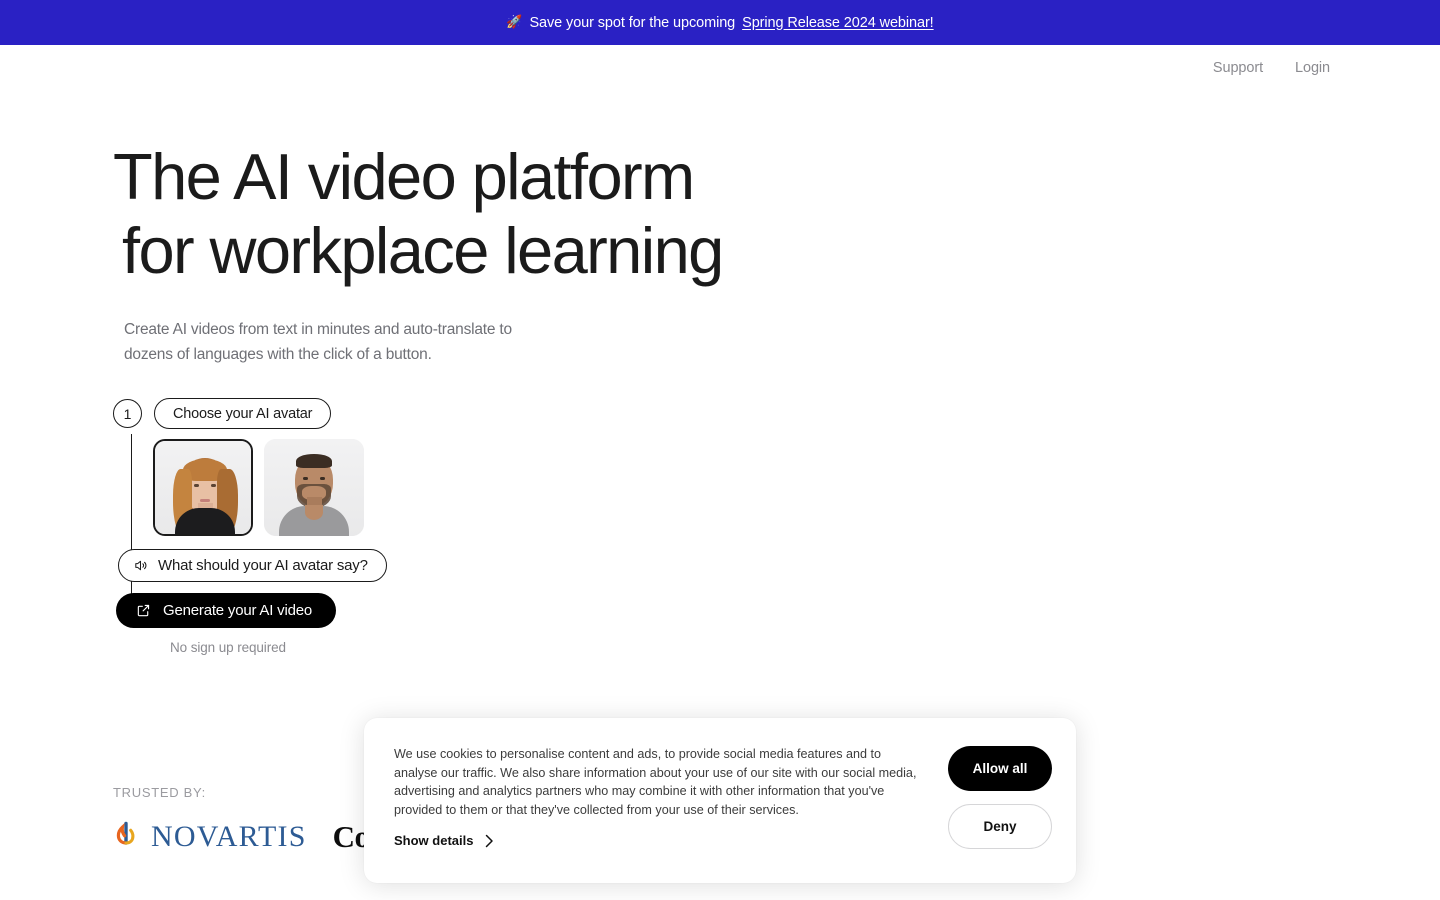 This screenshot has height=900, width=1440. I want to click on webinar-link: Spring Release 2024 webinar!, so click(838, 23).